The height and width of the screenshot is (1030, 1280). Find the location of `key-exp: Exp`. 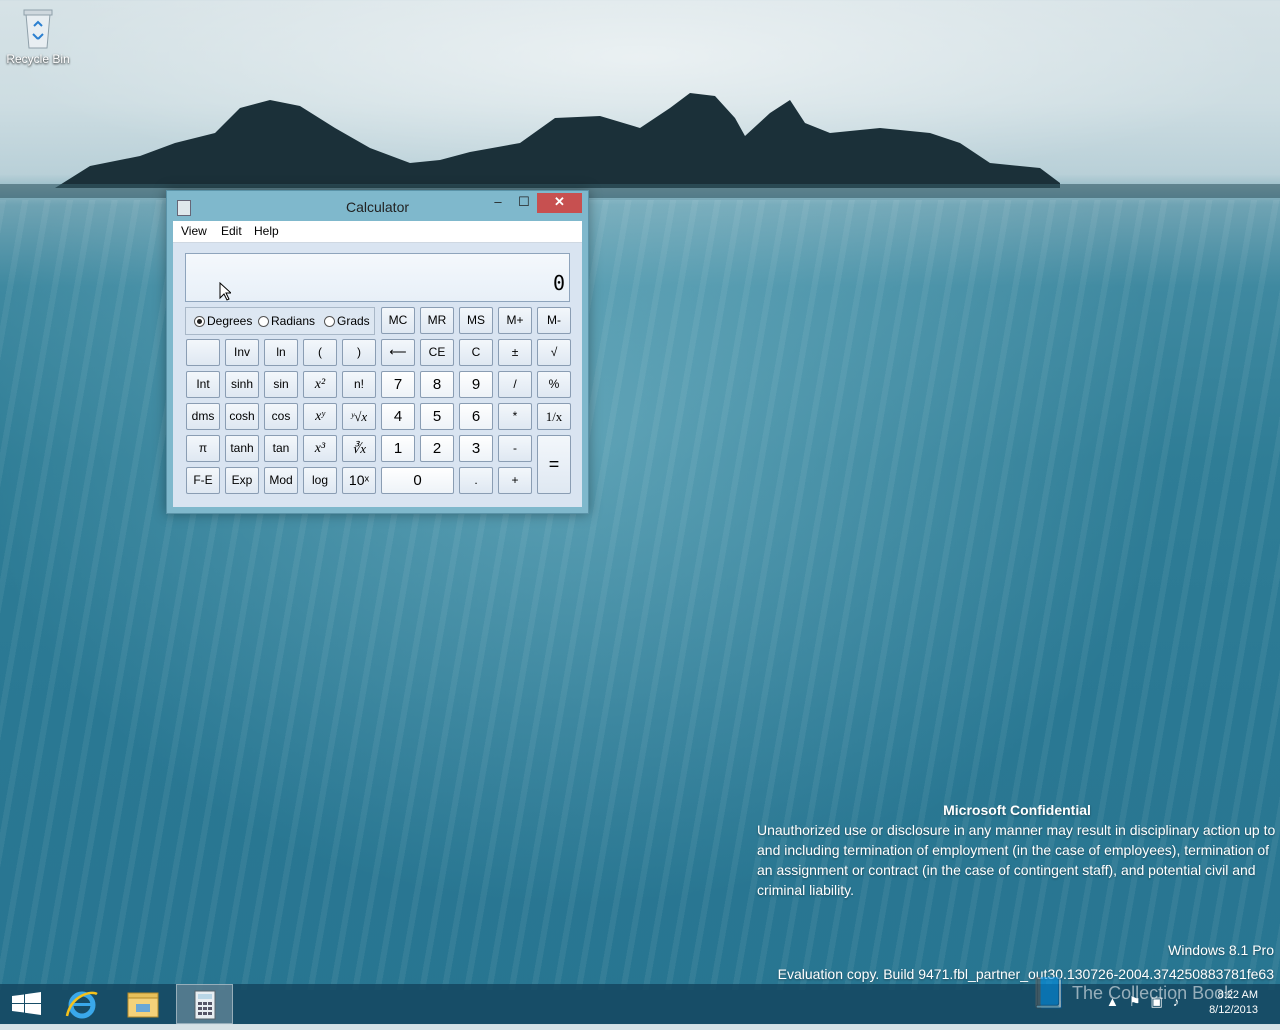

key-exp: Exp is located at coordinates (242, 480).